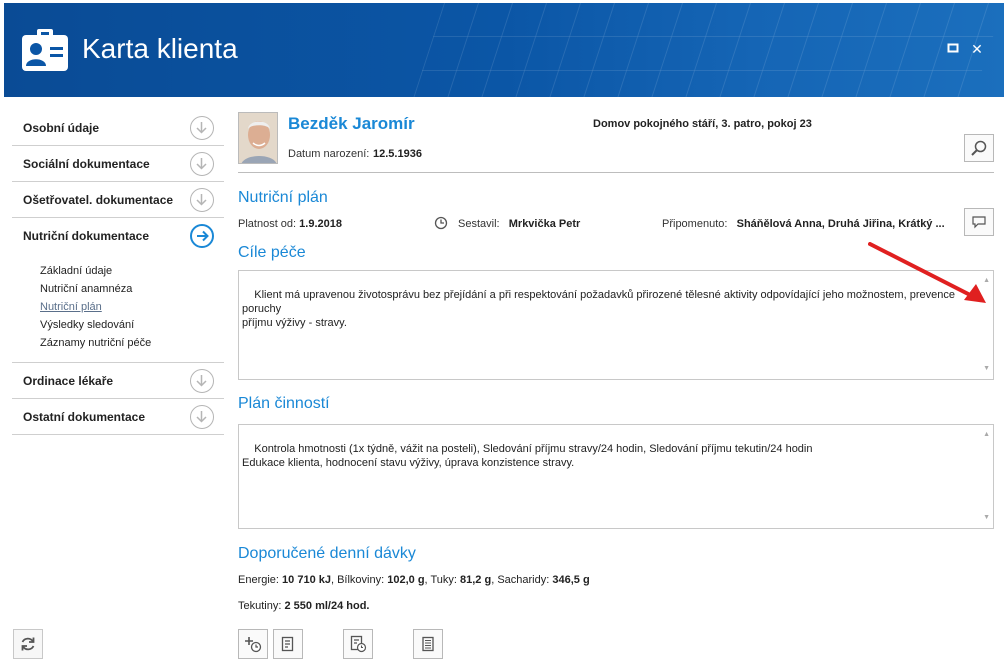  What do you see at coordinates (68, 380) in the screenshot?
I see `sidebar-item-label: Ordinace lékaře` at bounding box center [68, 380].